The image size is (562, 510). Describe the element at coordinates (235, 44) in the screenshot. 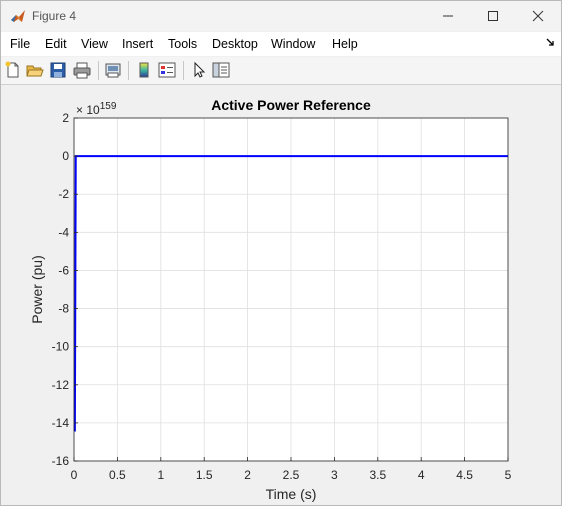

I see `menu-desktop: Desktop` at that location.